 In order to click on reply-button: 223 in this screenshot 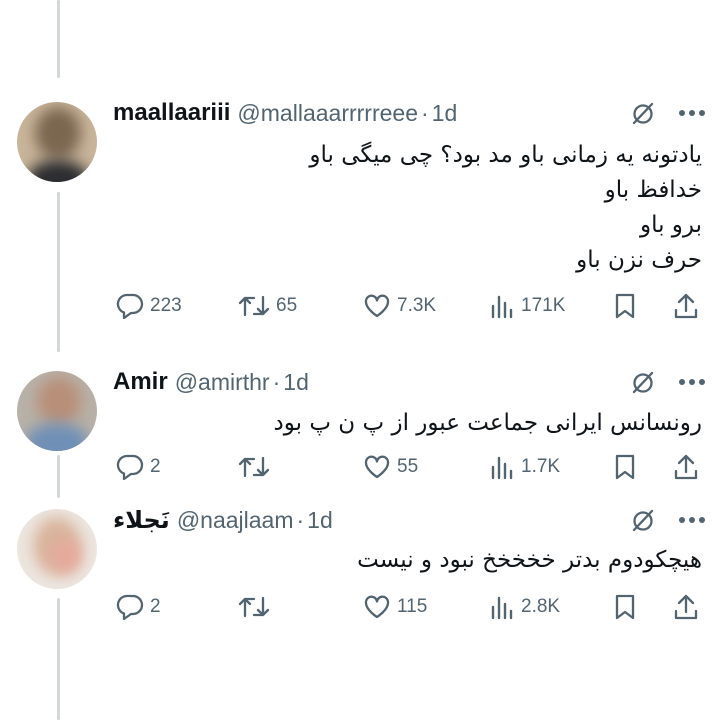, I will do `click(149, 306)`.